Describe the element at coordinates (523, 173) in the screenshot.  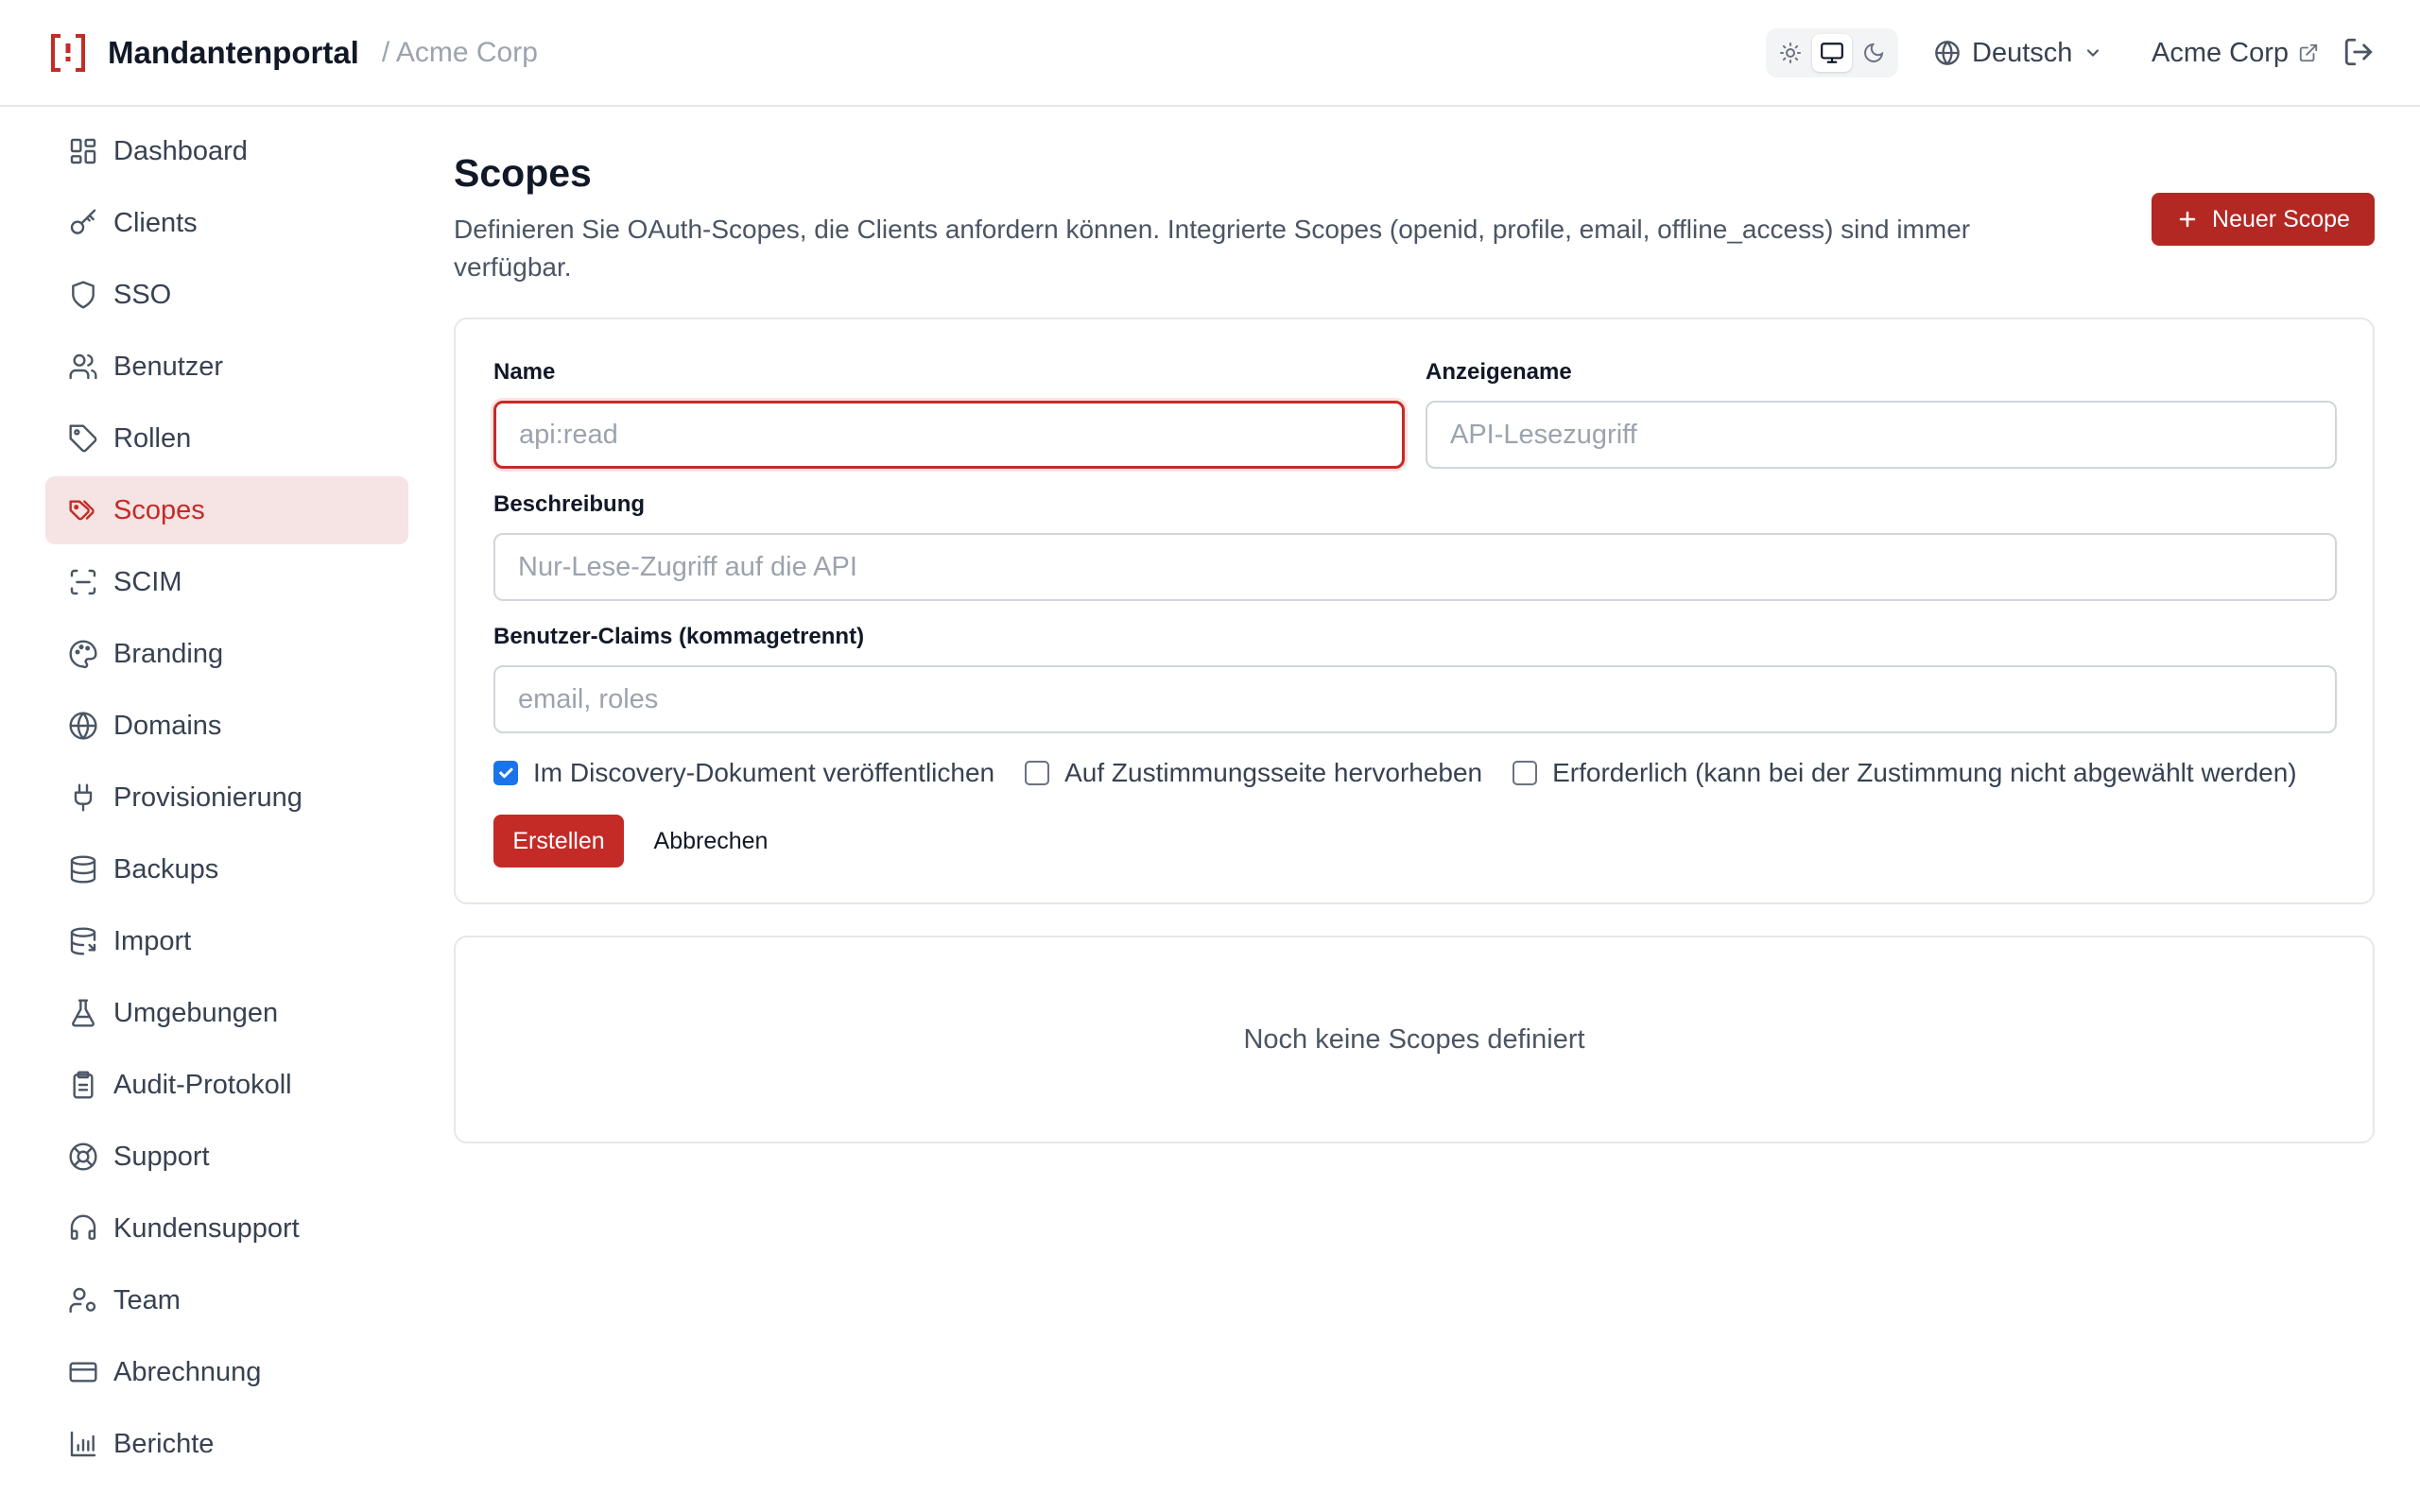
I see `page-title: Scopes` at that location.